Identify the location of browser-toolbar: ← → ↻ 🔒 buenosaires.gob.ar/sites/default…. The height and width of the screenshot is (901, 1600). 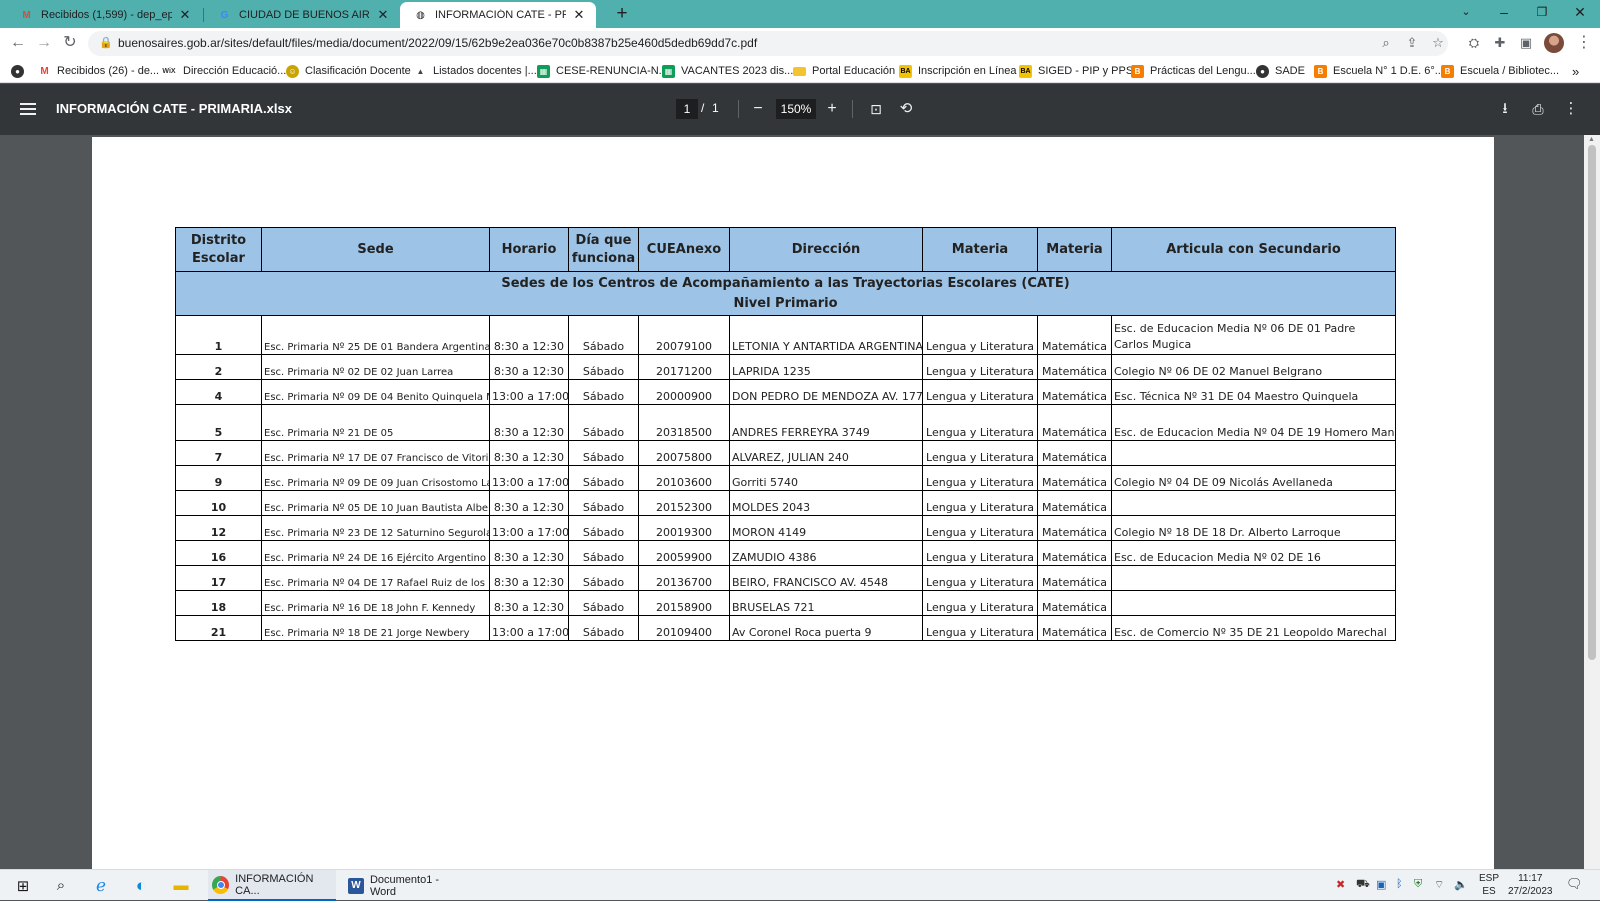
(800, 43).